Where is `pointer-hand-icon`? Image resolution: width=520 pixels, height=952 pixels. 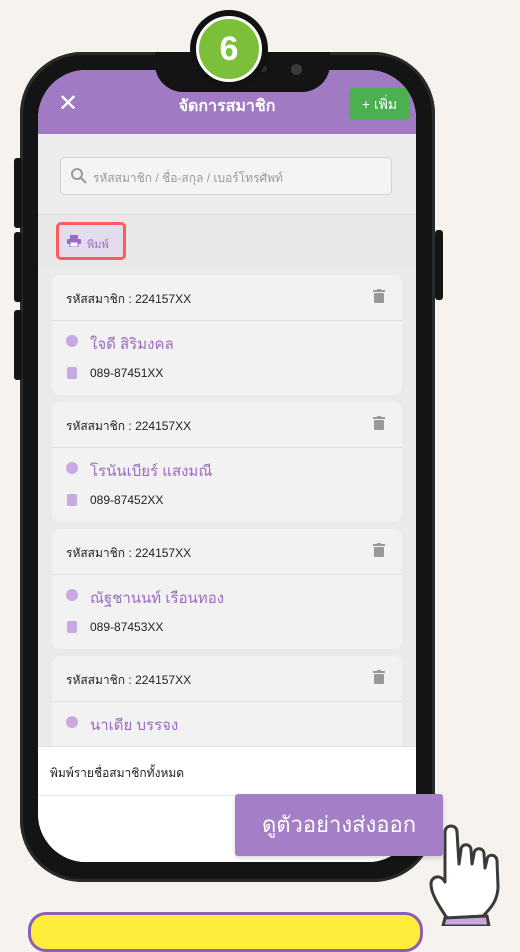 pointer-hand-icon is located at coordinates (464, 875).